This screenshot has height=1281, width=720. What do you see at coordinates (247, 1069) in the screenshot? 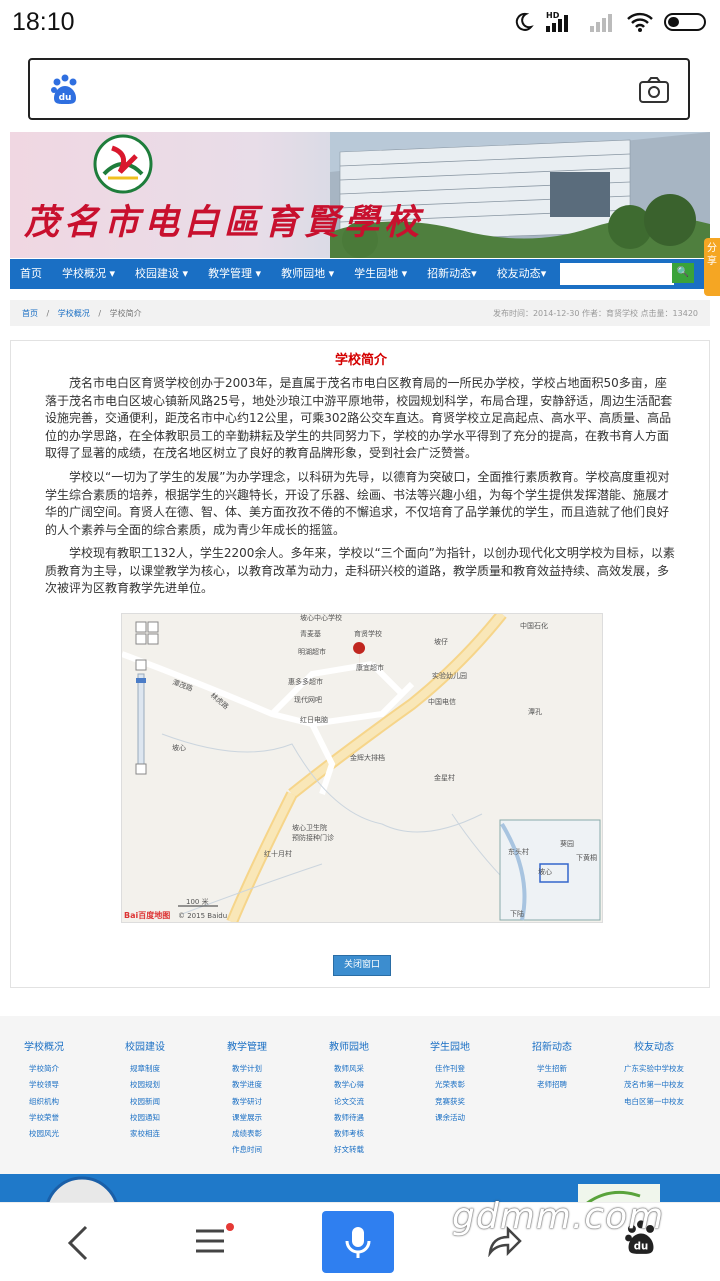
I see `footer-link: 教学计划` at bounding box center [247, 1069].